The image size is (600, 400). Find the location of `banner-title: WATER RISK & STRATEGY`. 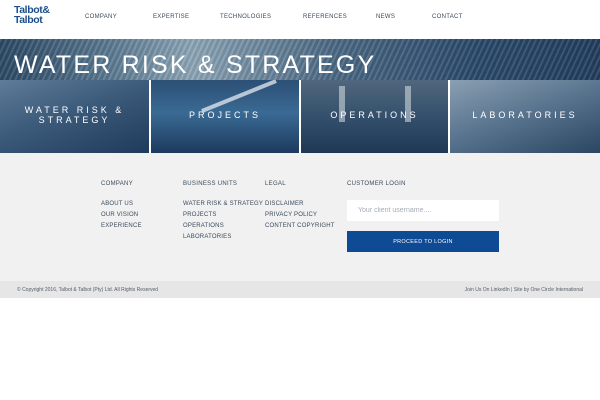

banner-title: WATER RISK & STRATEGY is located at coordinates (195, 65).